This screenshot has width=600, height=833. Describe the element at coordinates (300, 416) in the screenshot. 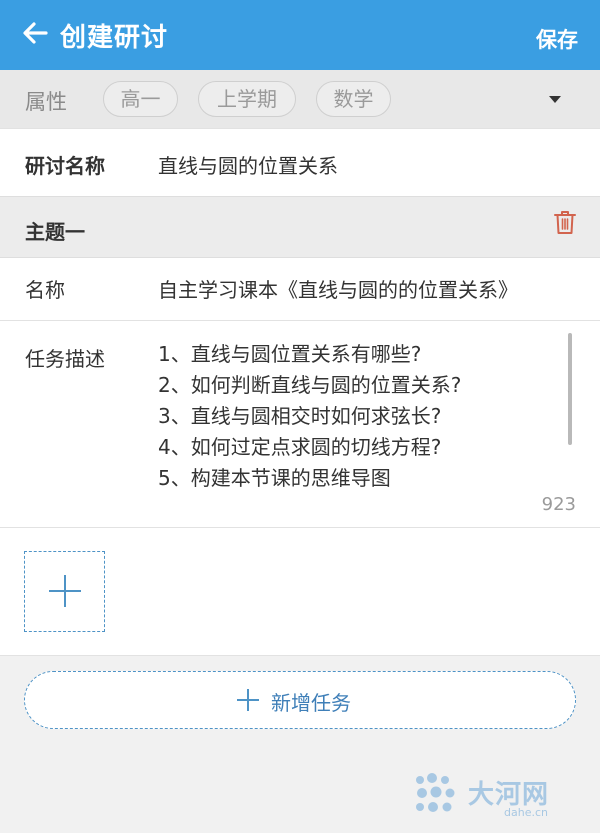

I see `description-line: 3、直线与圆相交时如何求弦长?` at that location.